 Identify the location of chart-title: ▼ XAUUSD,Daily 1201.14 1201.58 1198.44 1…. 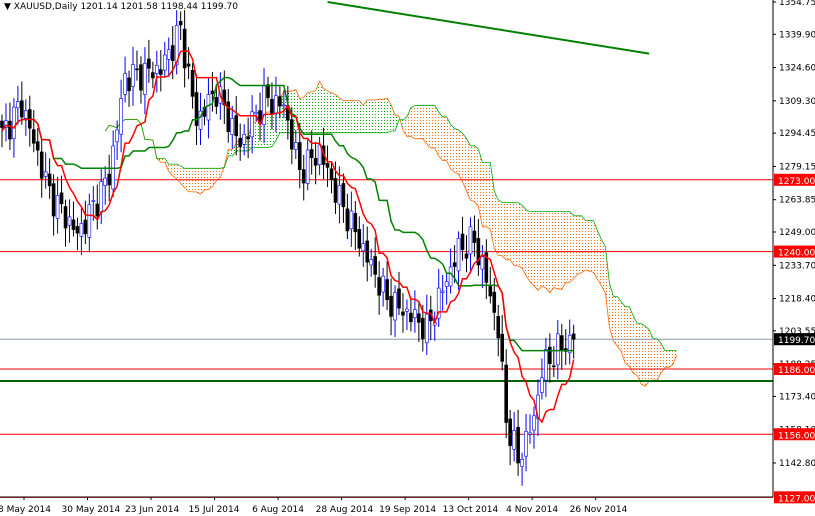
(121, 7).